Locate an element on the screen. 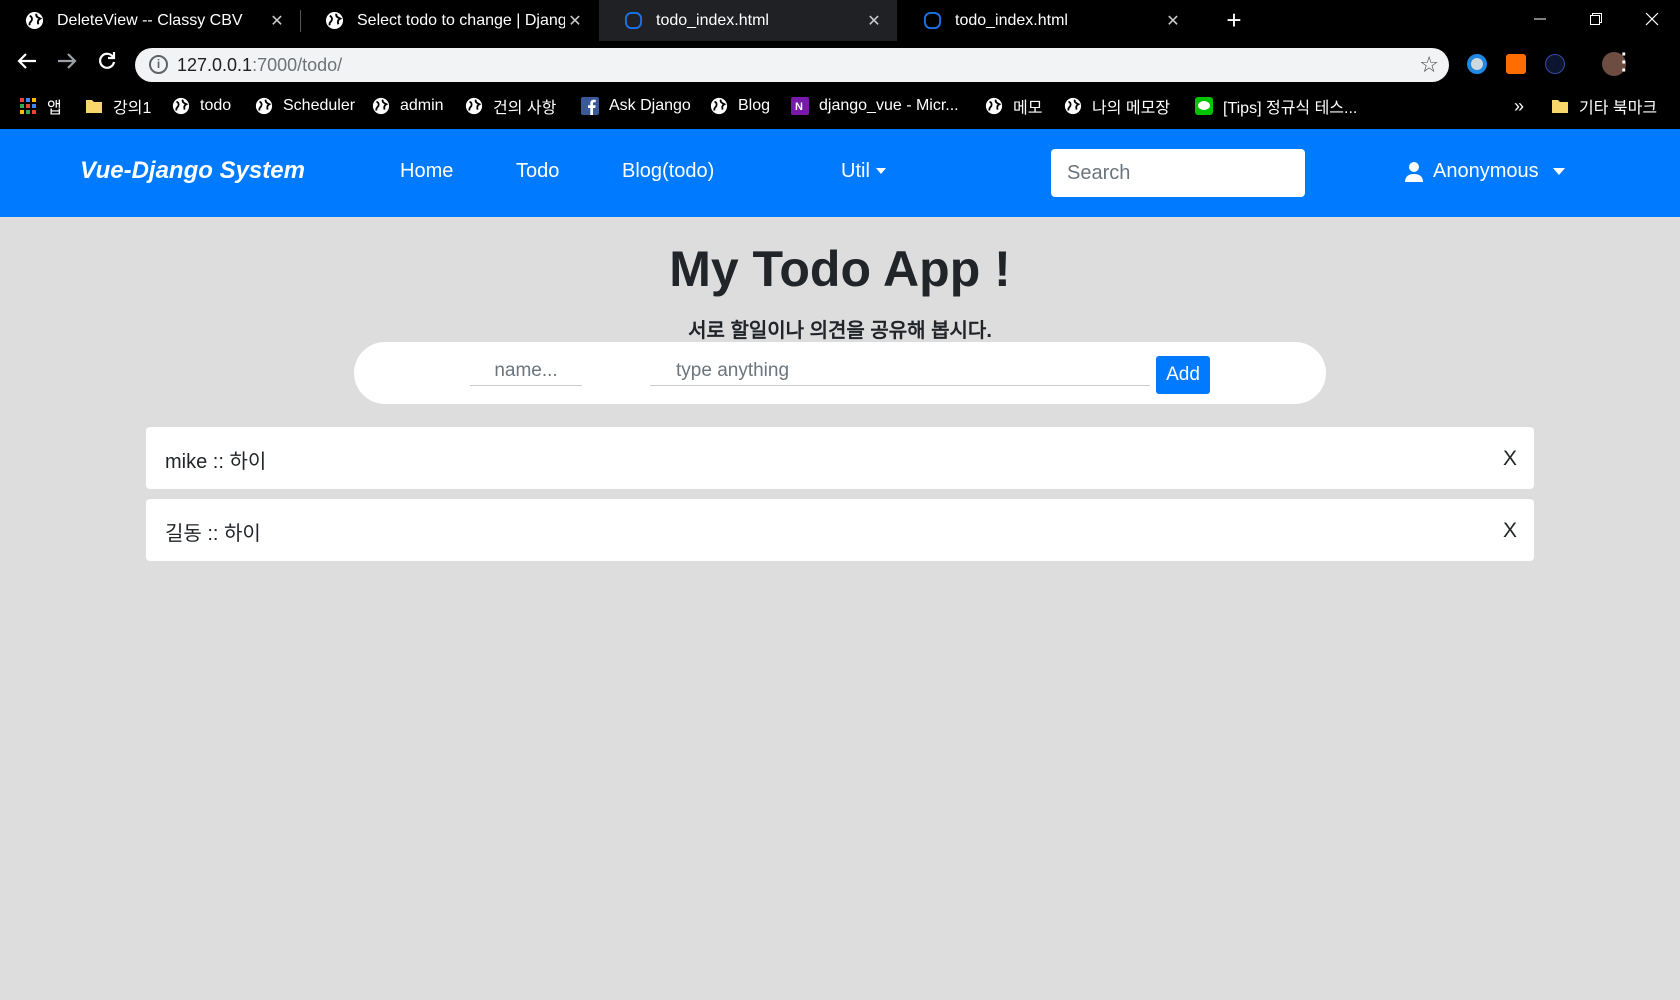 This screenshot has height=1000, width=1680. browser-toolbar: i 127.0.0.1:7000/todo/ ☆ · · · is located at coordinates (840, 61).